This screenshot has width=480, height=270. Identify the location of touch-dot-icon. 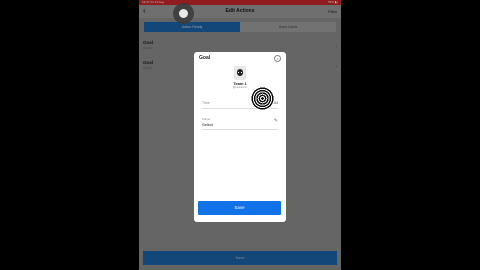
(183, 13).